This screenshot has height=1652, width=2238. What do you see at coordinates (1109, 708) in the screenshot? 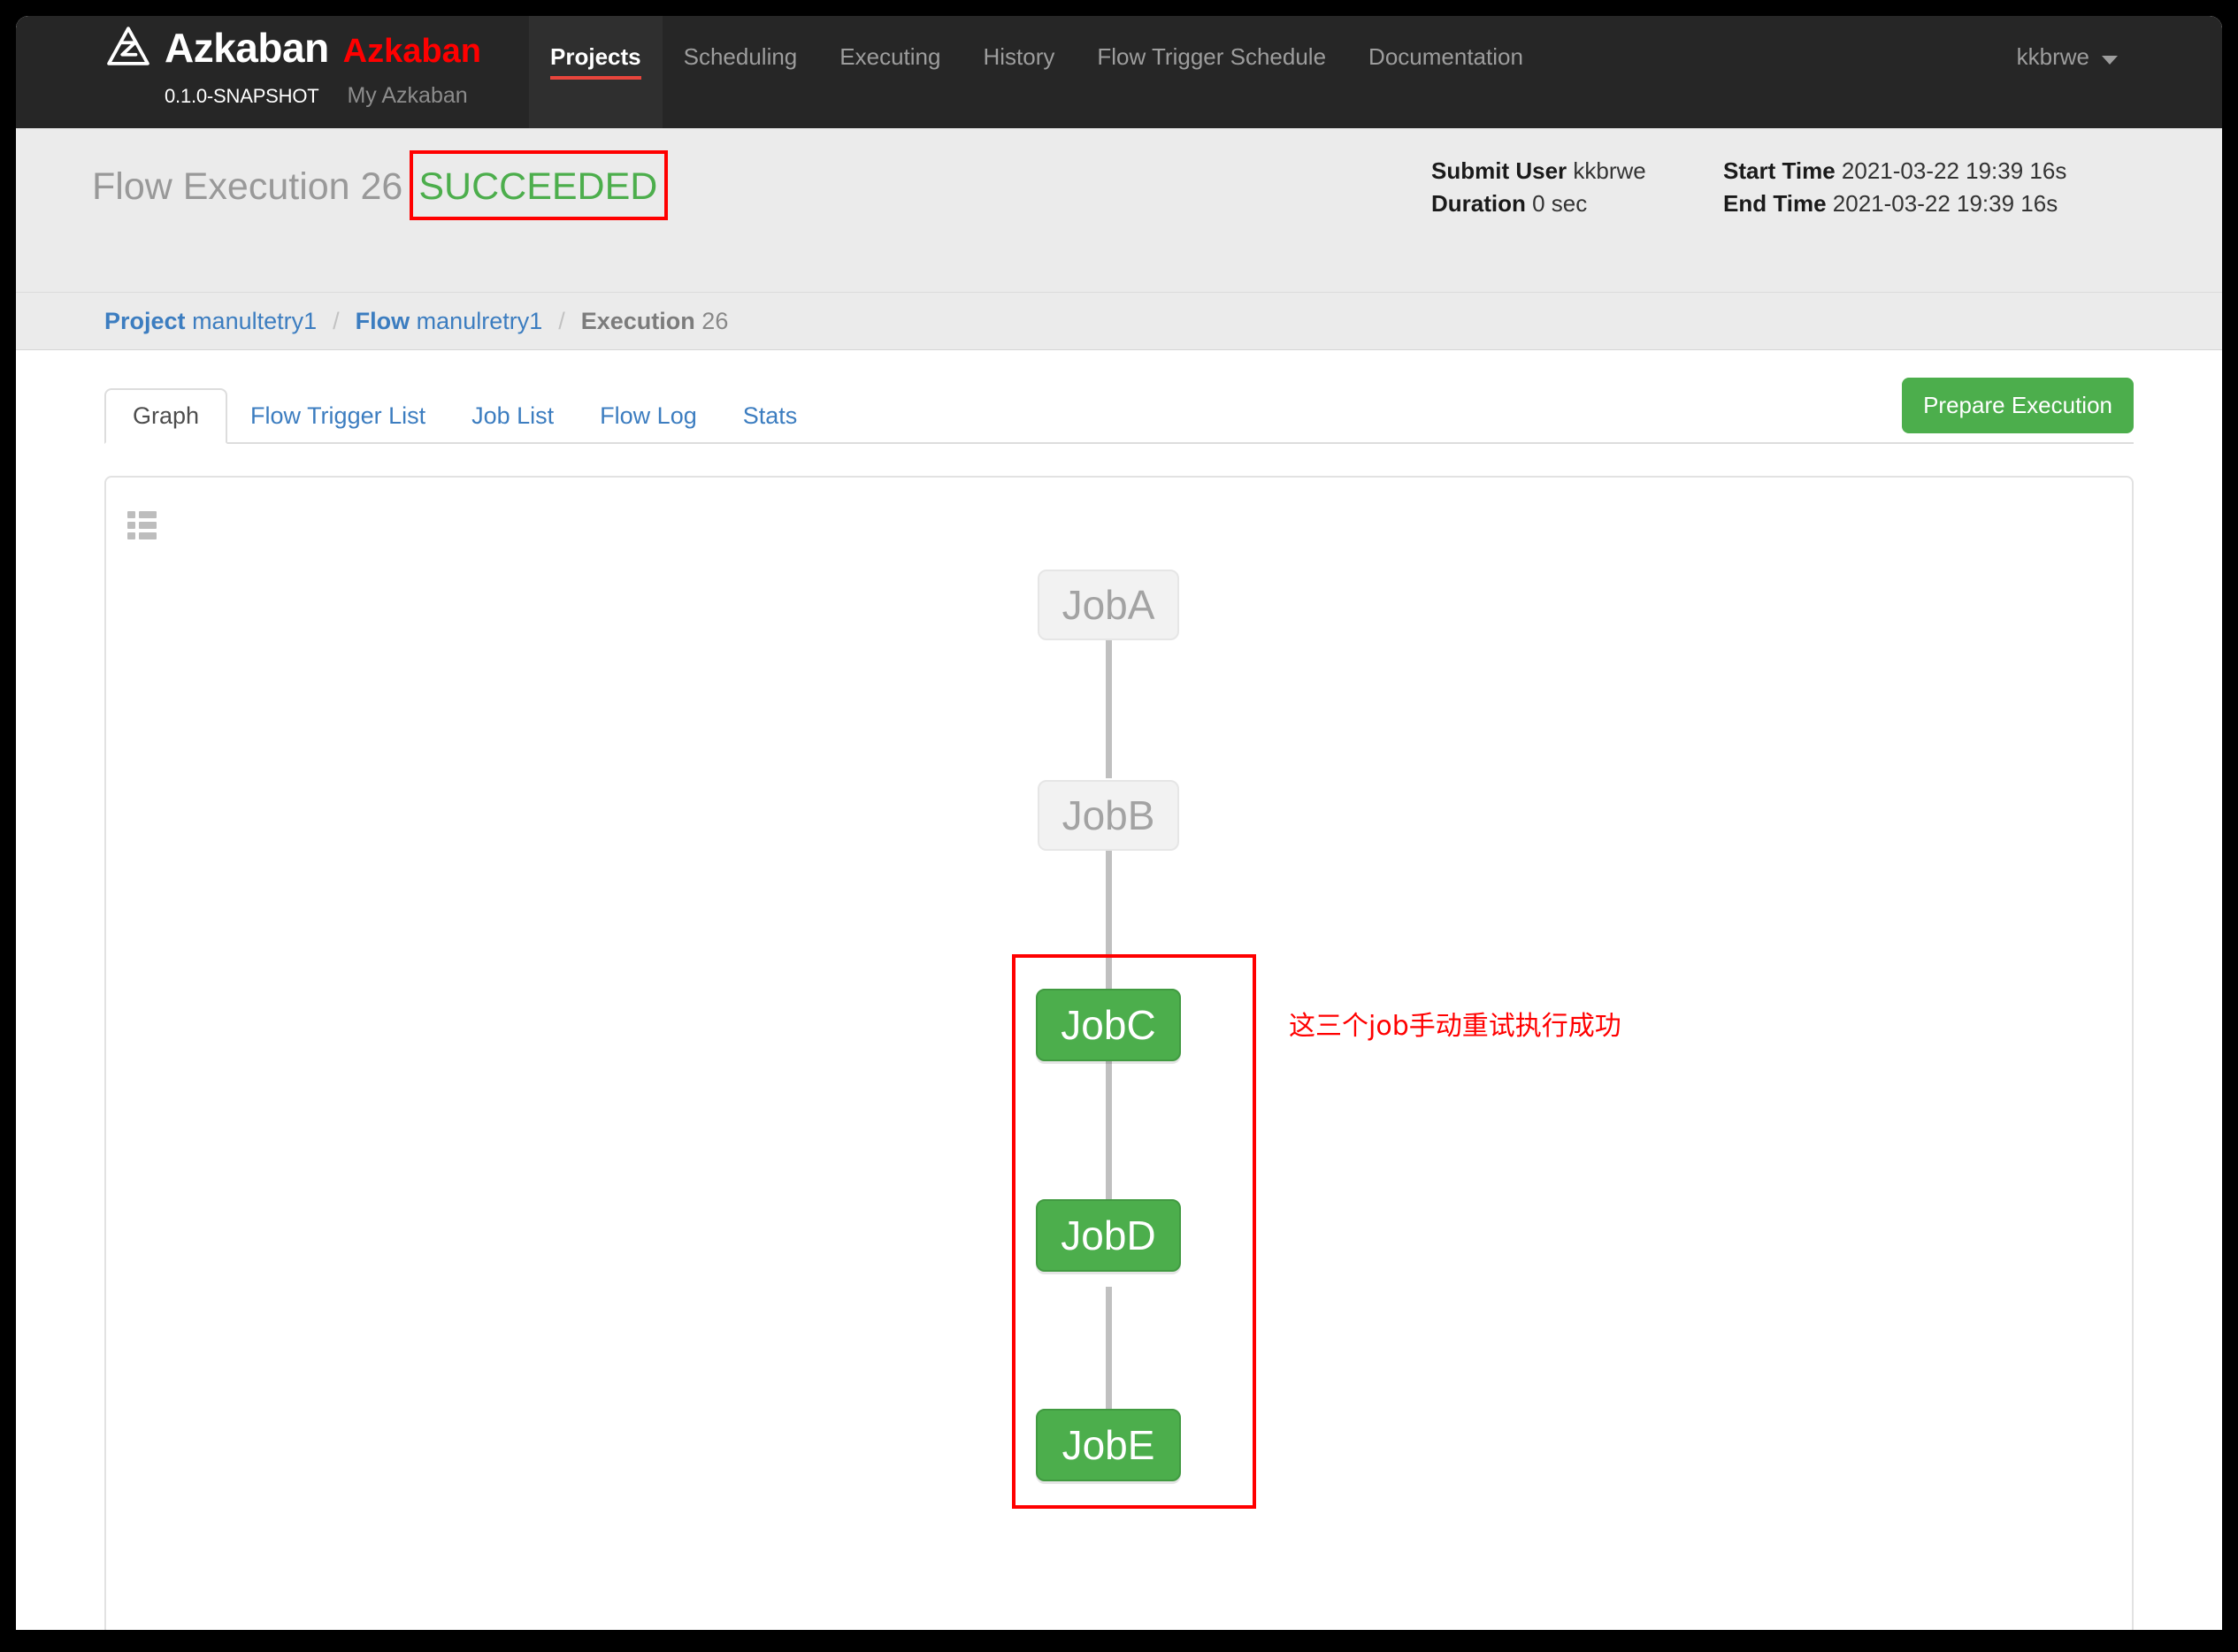
I see `edge-joba-jobb` at bounding box center [1109, 708].